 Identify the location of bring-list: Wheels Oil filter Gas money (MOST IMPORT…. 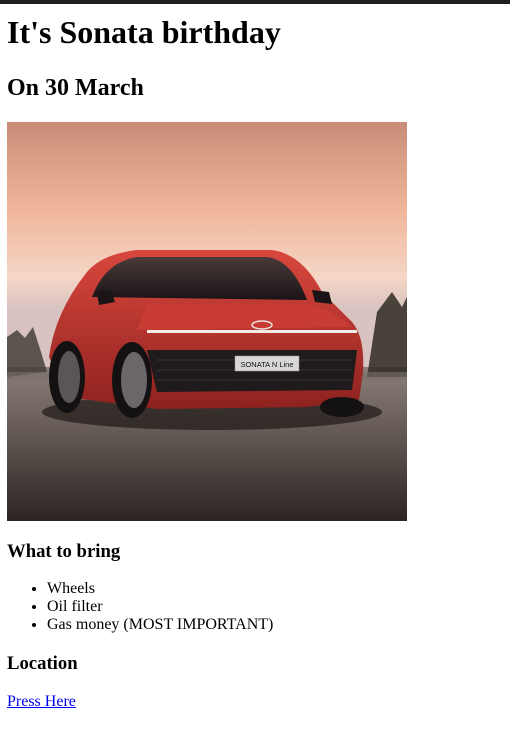
(255, 607).